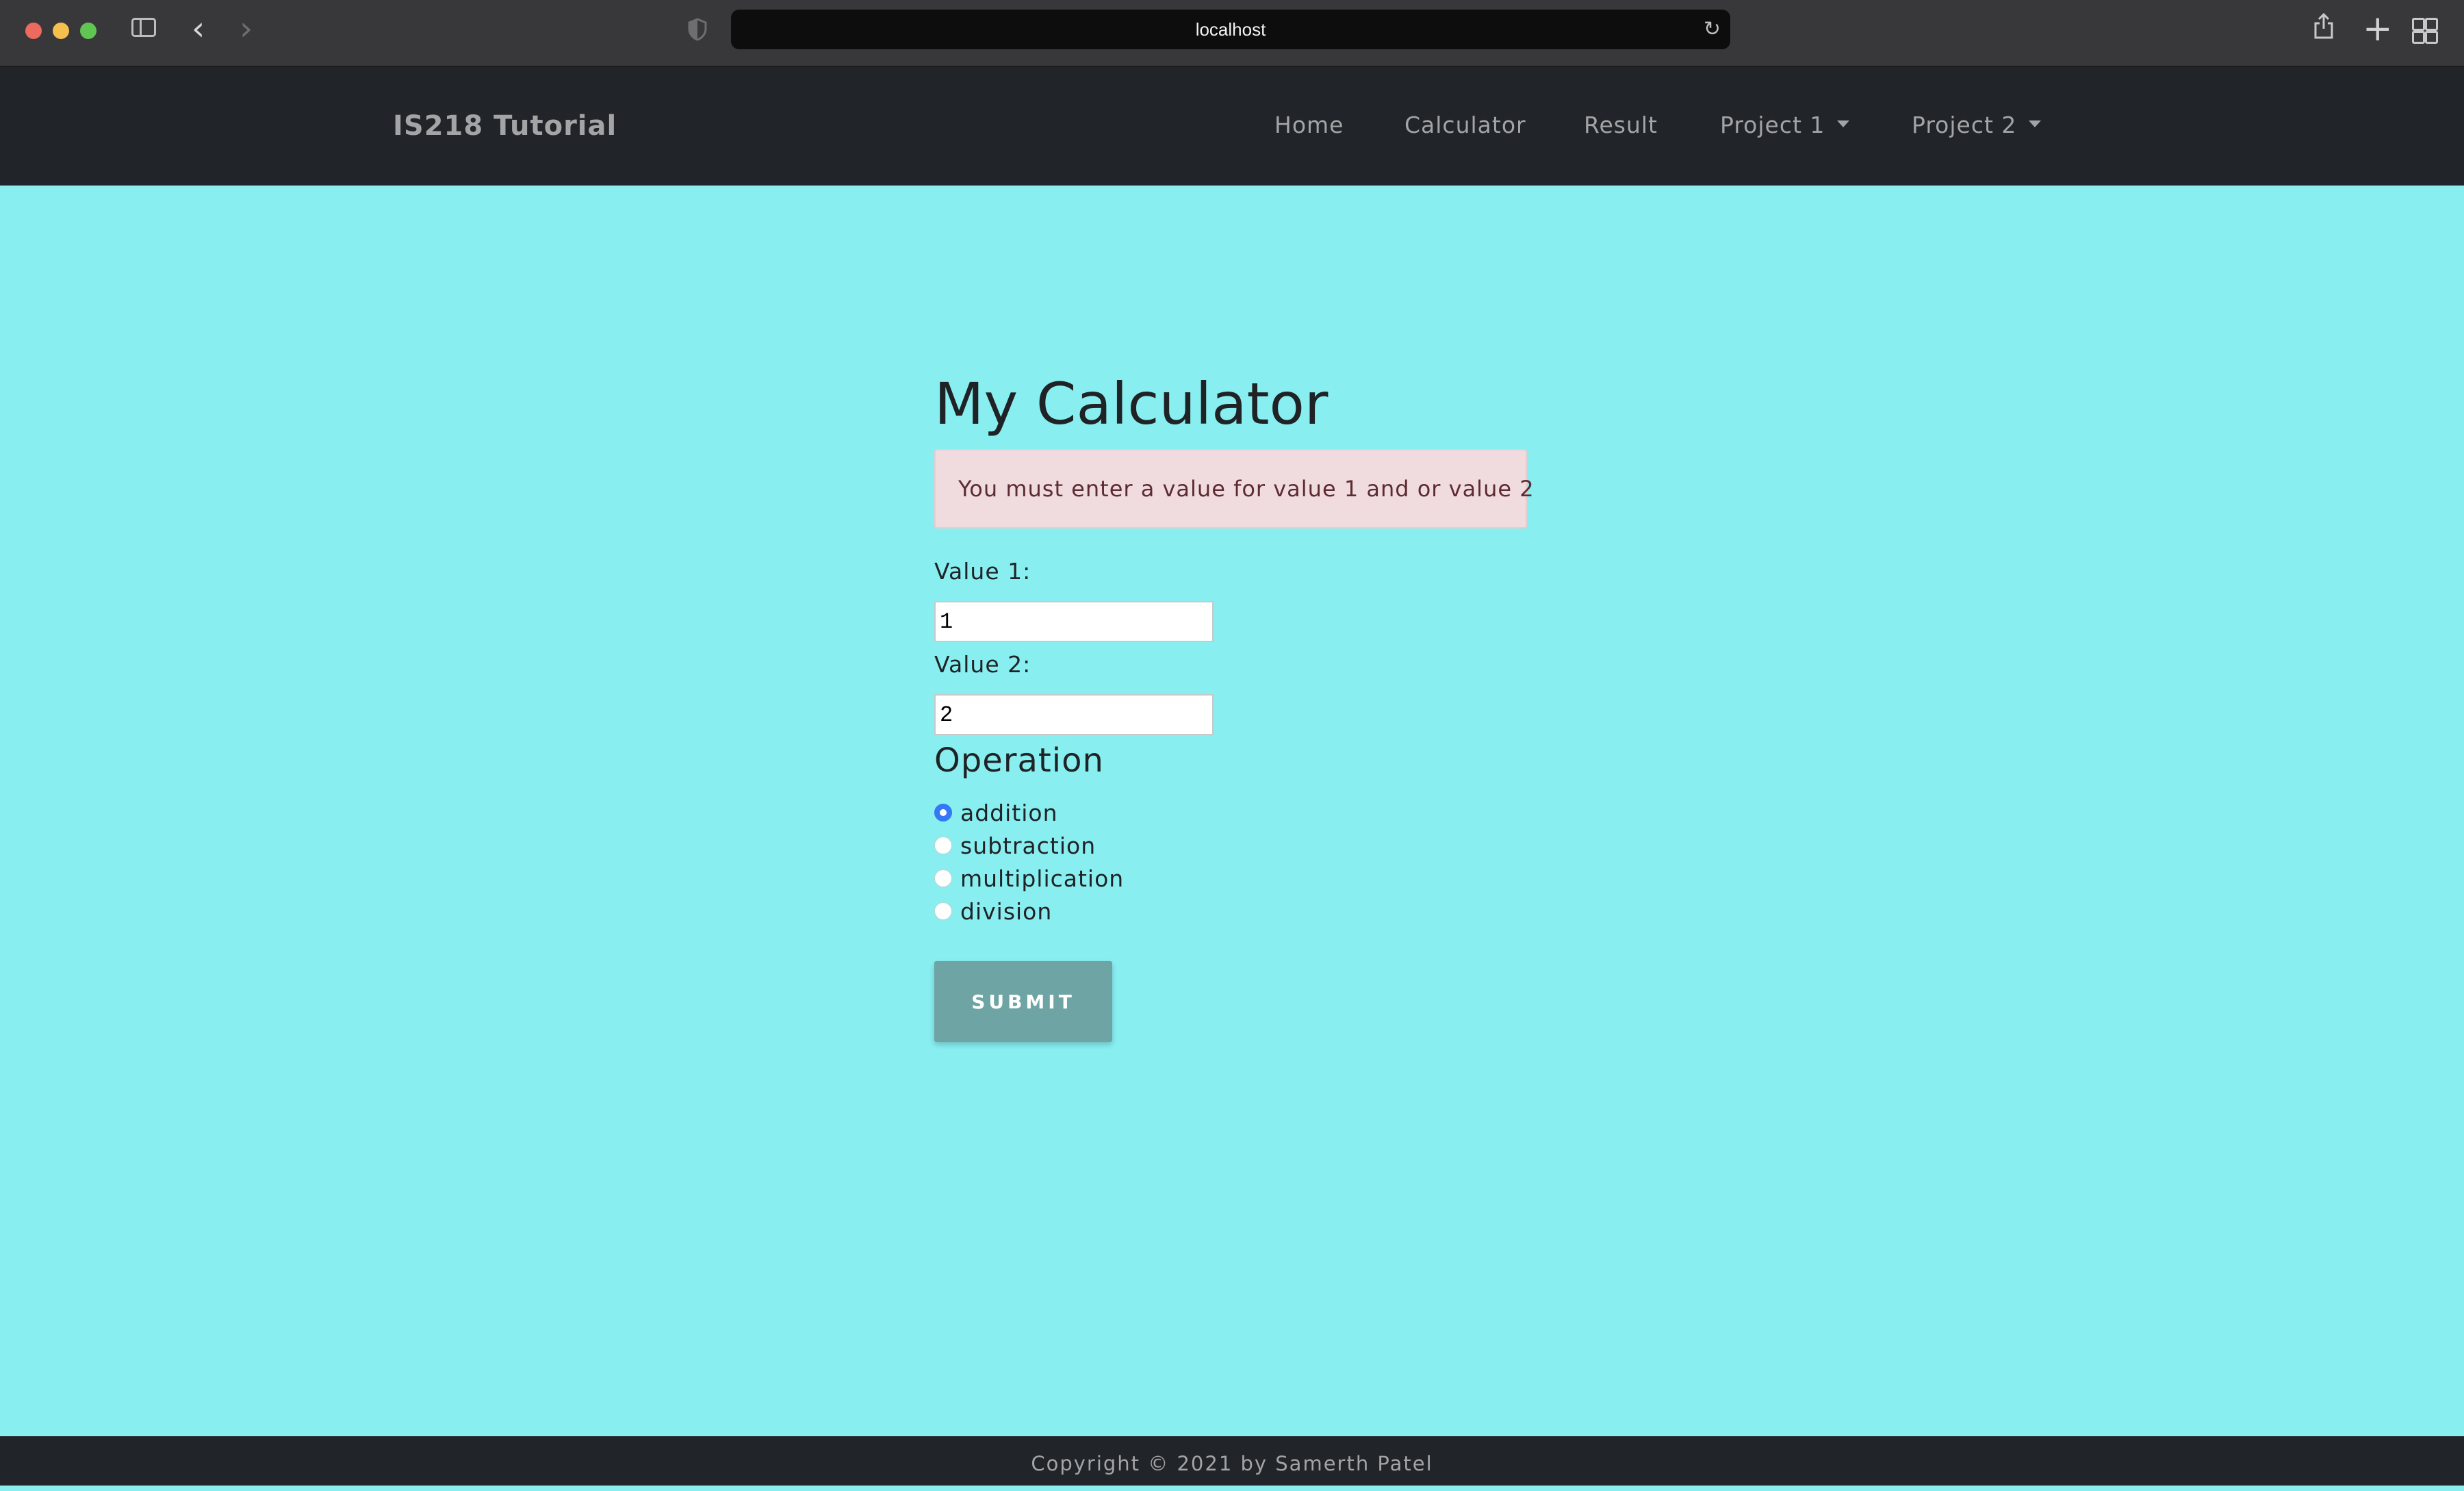 The width and height of the screenshot is (2464, 1491). What do you see at coordinates (1006, 911) in the screenshot?
I see `radio-label-division: division` at bounding box center [1006, 911].